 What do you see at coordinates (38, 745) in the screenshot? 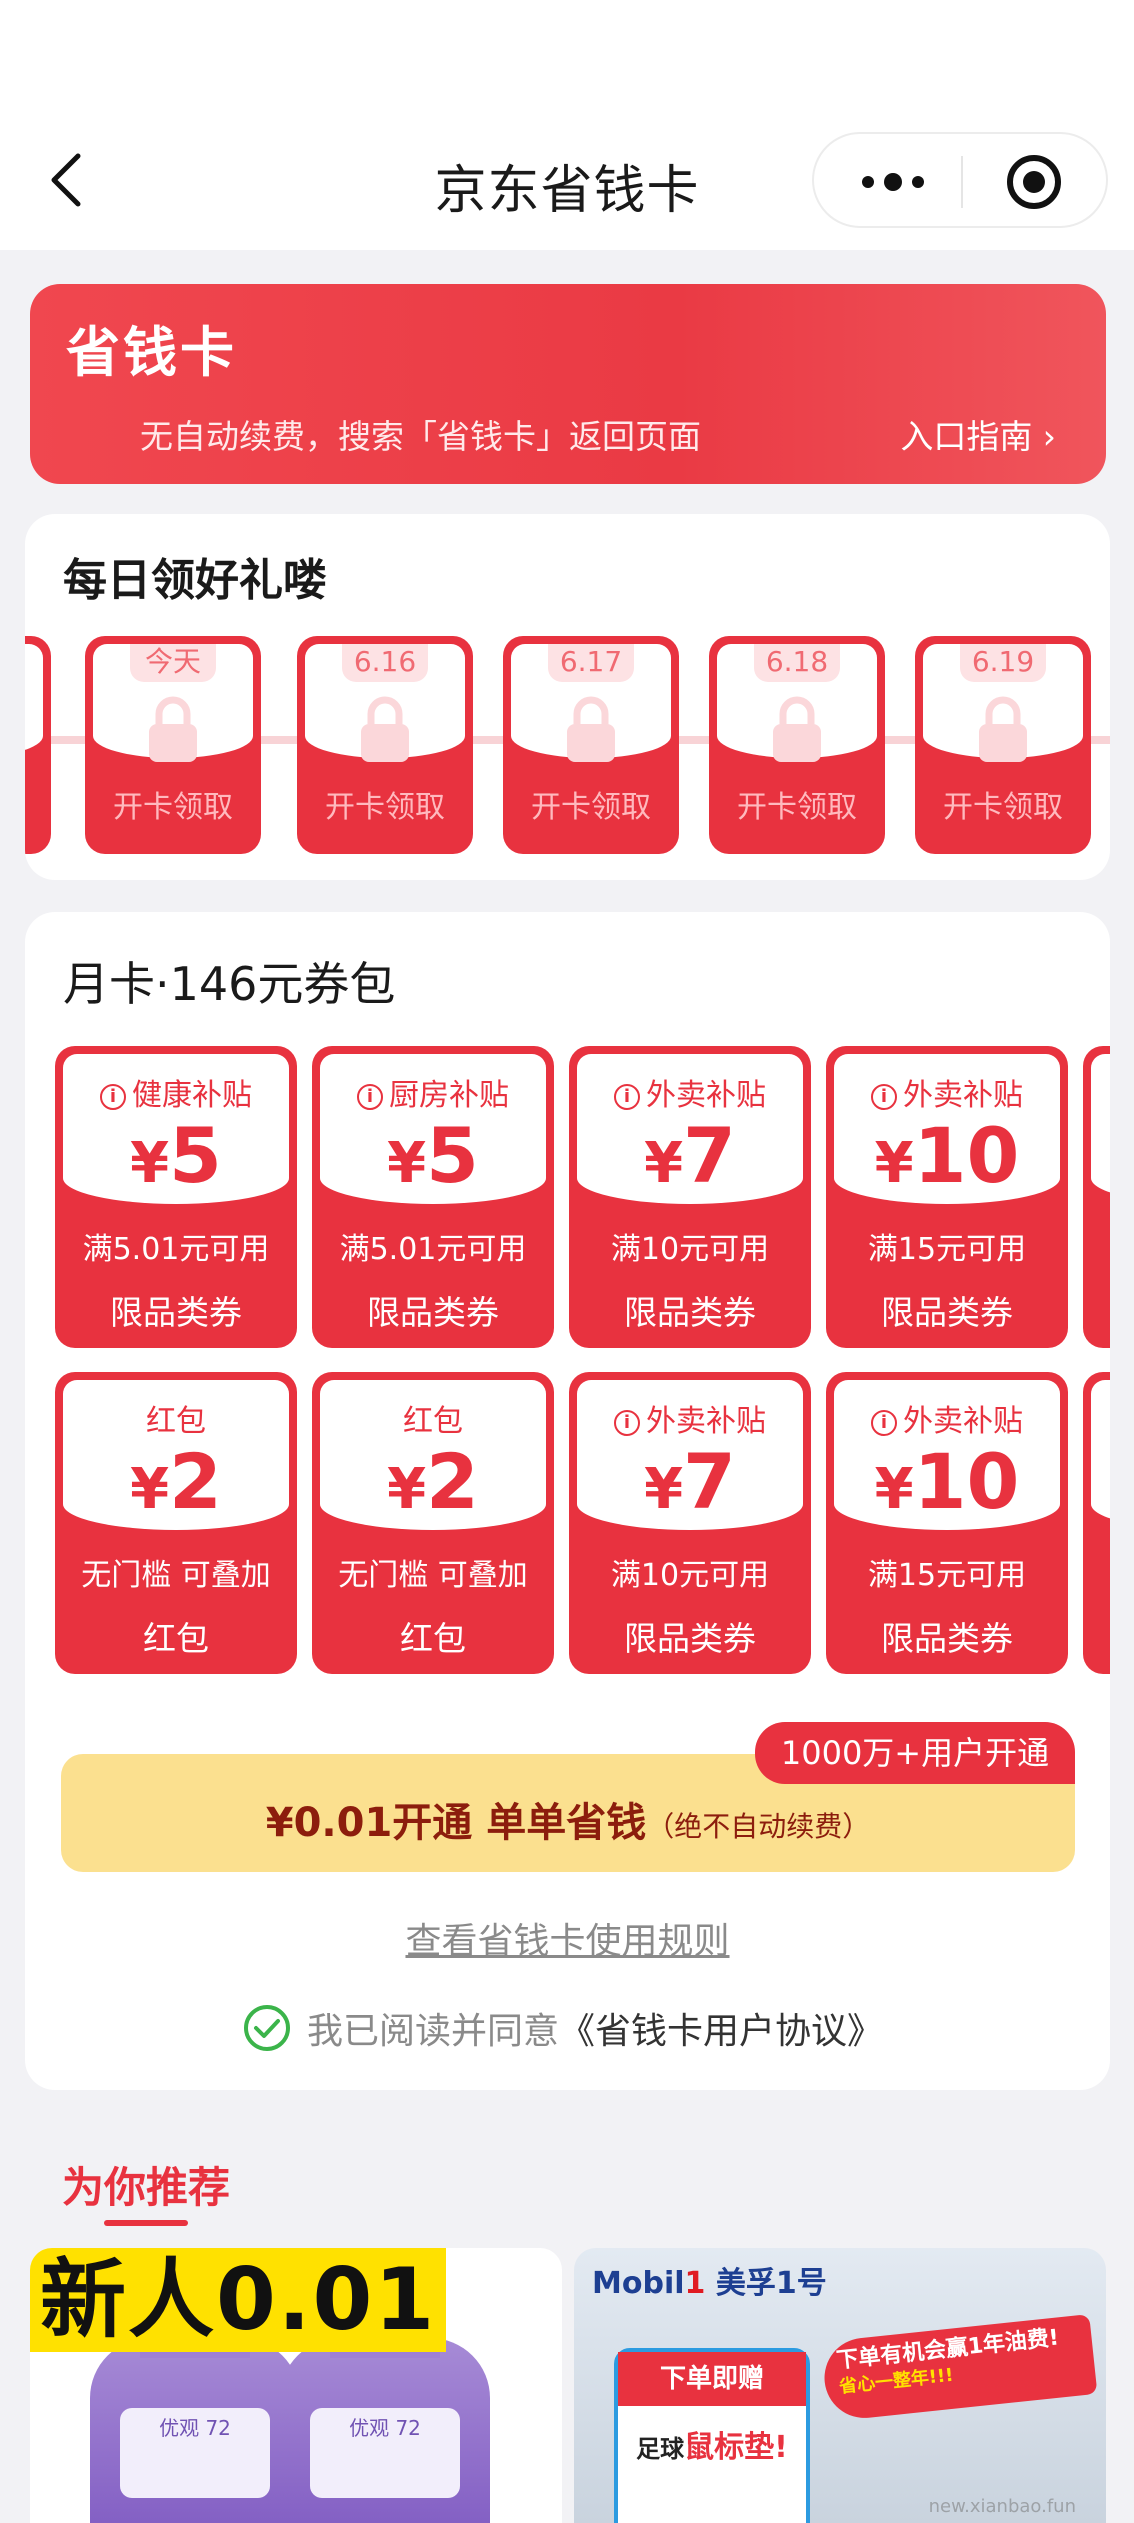
I see `day-card-previous` at bounding box center [38, 745].